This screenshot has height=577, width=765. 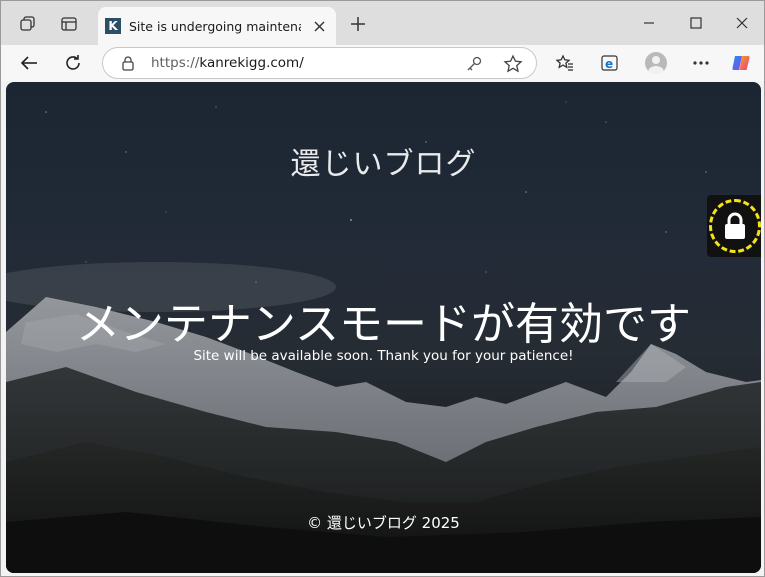 I want to click on lock-icon, so click(x=129, y=63).